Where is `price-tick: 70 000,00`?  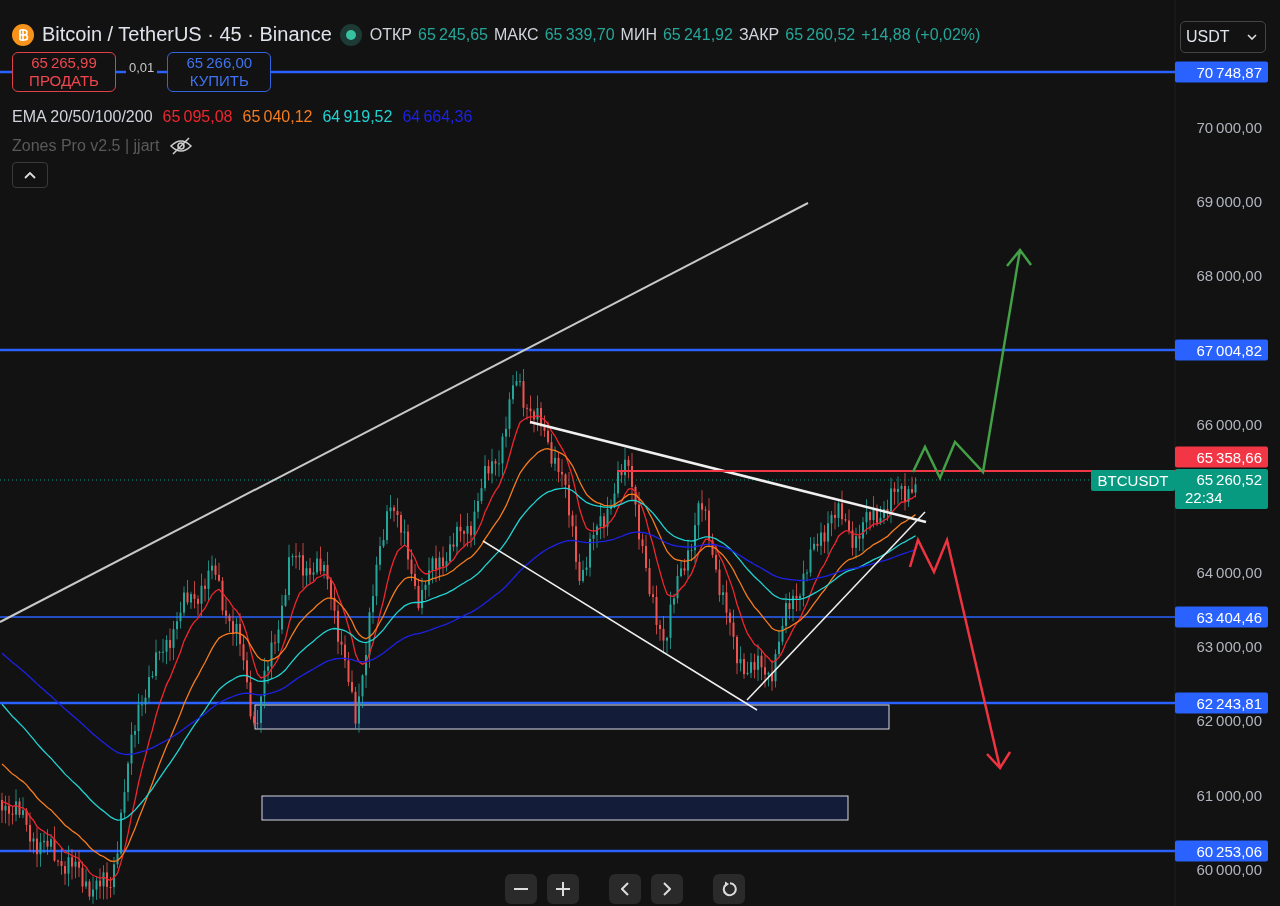 price-tick: 70 000,00 is located at coordinates (1229, 127).